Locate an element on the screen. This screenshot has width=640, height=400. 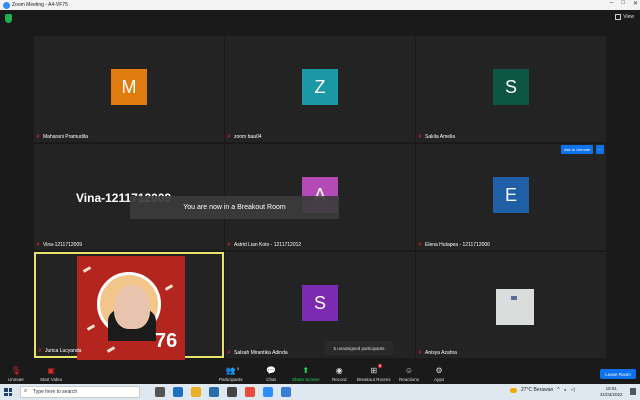
avatar: E is located at coordinates (511, 195).